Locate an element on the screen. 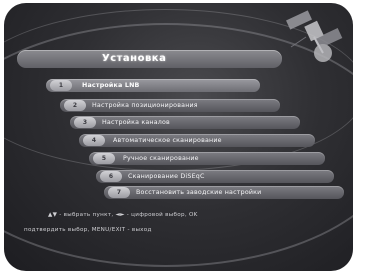 This screenshot has width=365, height=276. item-number-badge: 2 is located at coordinates (75, 105).